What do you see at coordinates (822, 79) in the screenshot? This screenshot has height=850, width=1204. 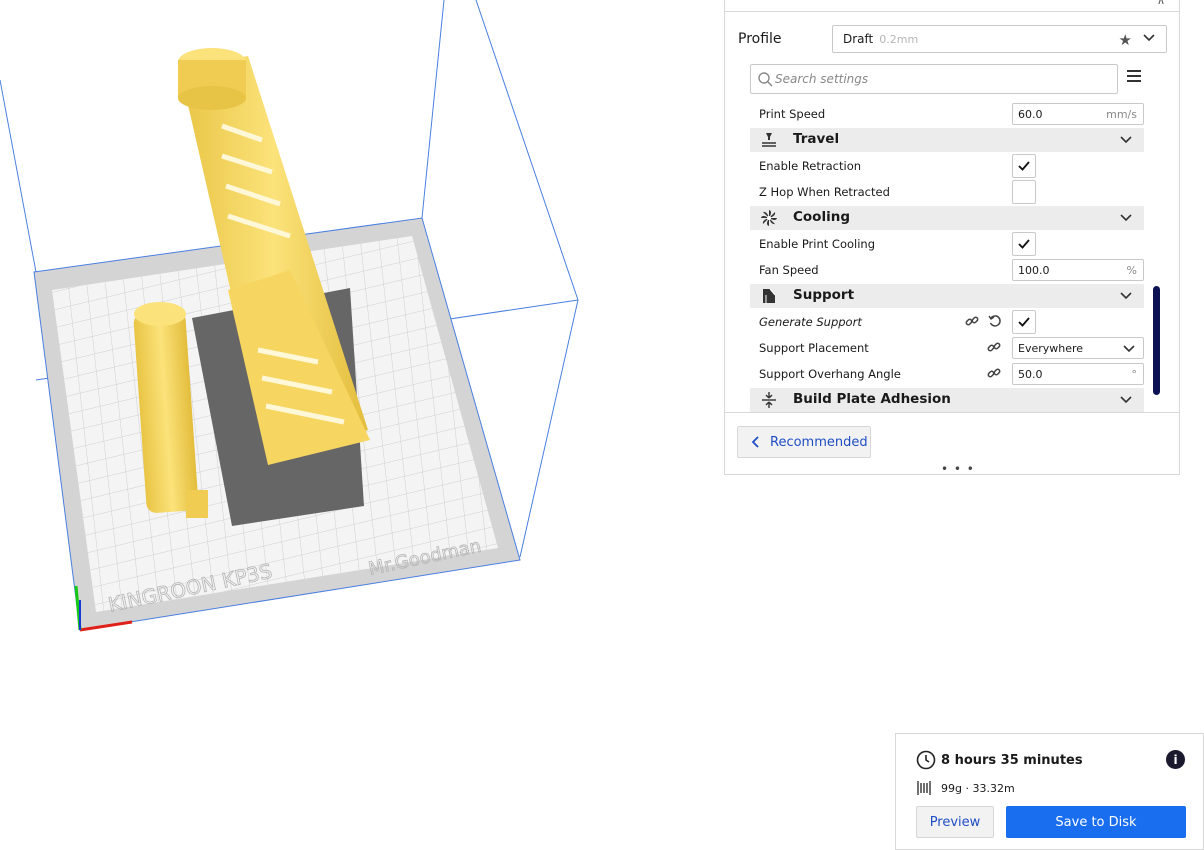 I see `search-placeholder: Search settings` at bounding box center [822, 79].